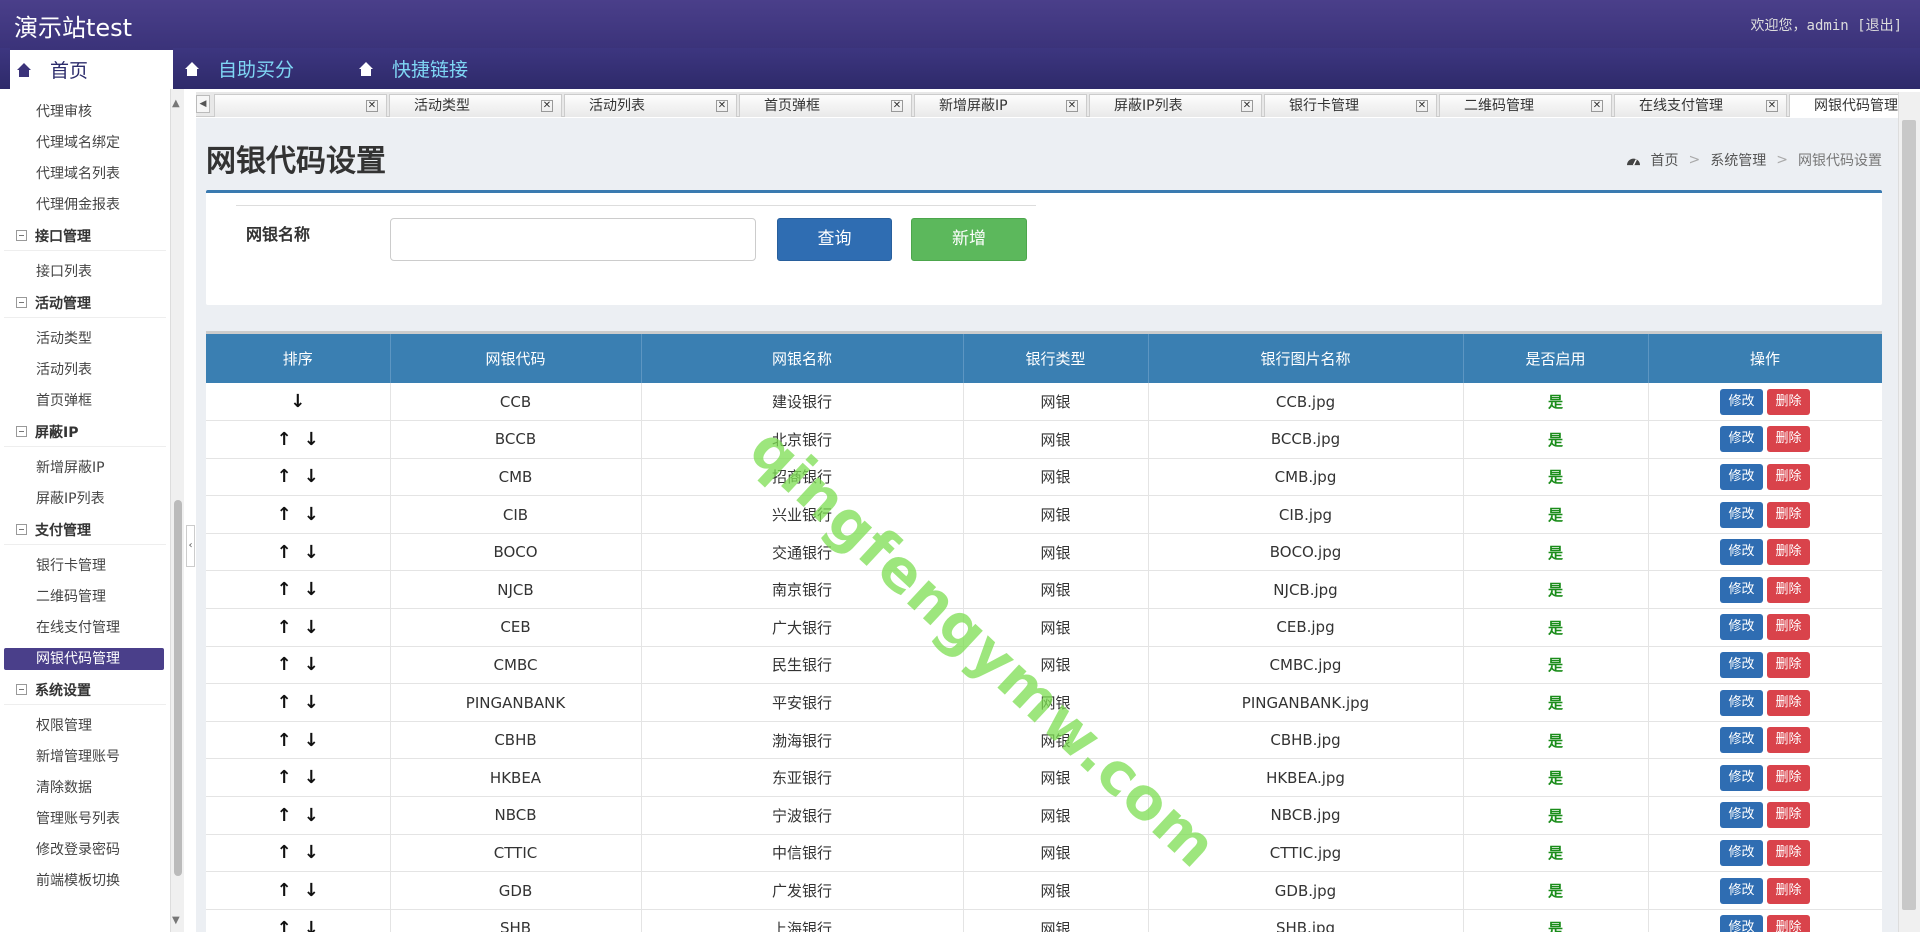 Image resolution: width=1920 pixels, height=932 pixels. Describe the element at coordinates (85, 205) in the screenshot. I see `sidebar-item: 代理佣金报表` at that location.